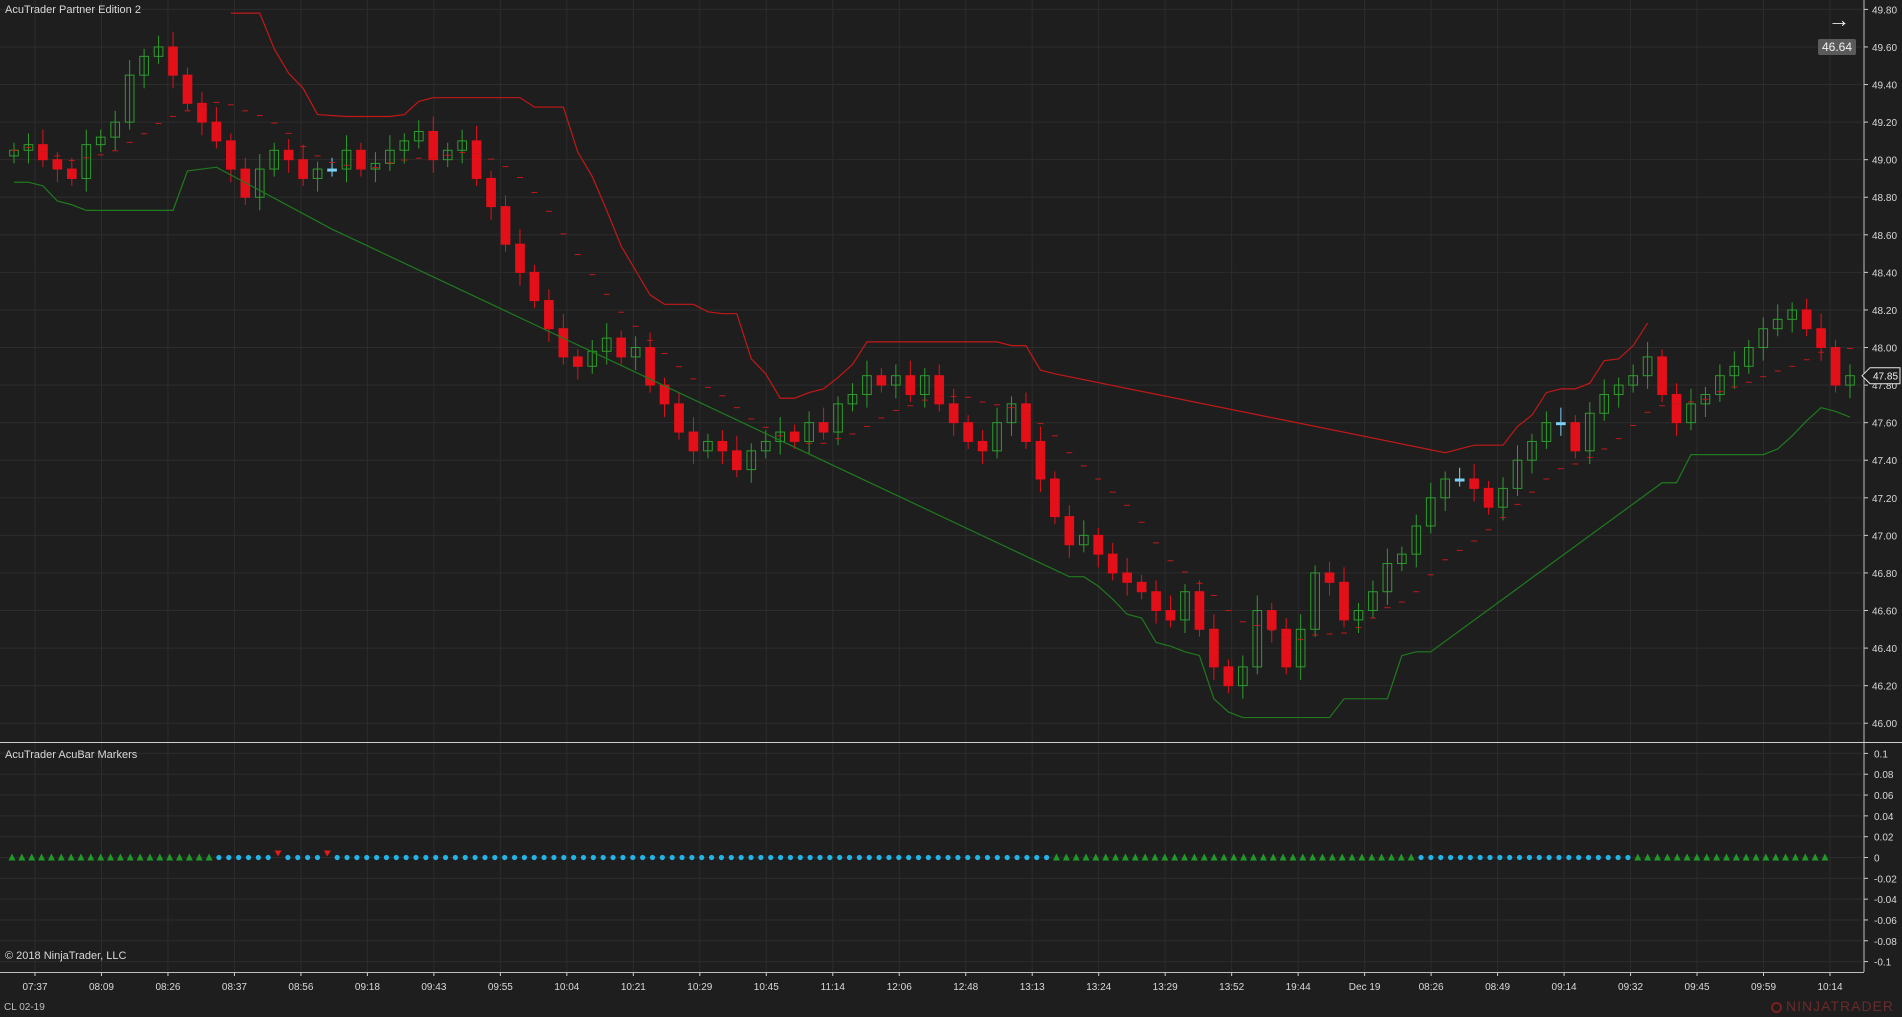 The height and width of the screenshot is (1017, 1902). I want to click on time-axis-label: 10:04, so click(566, 987).